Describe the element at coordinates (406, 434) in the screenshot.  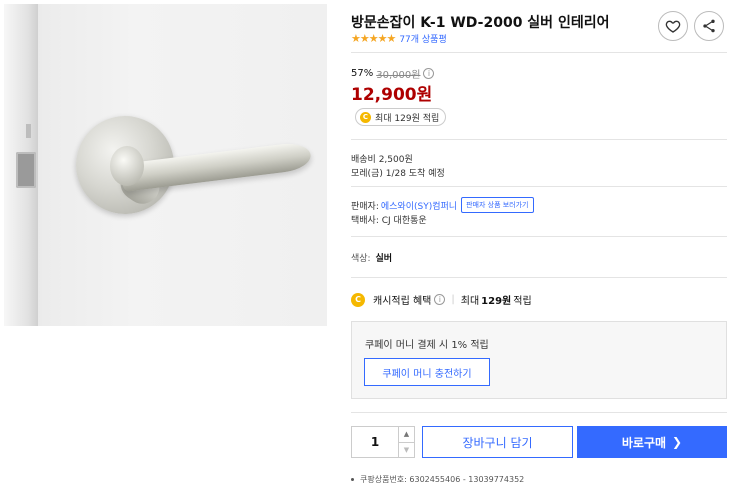
I see `quantity-up-icon: ▲` at that location.